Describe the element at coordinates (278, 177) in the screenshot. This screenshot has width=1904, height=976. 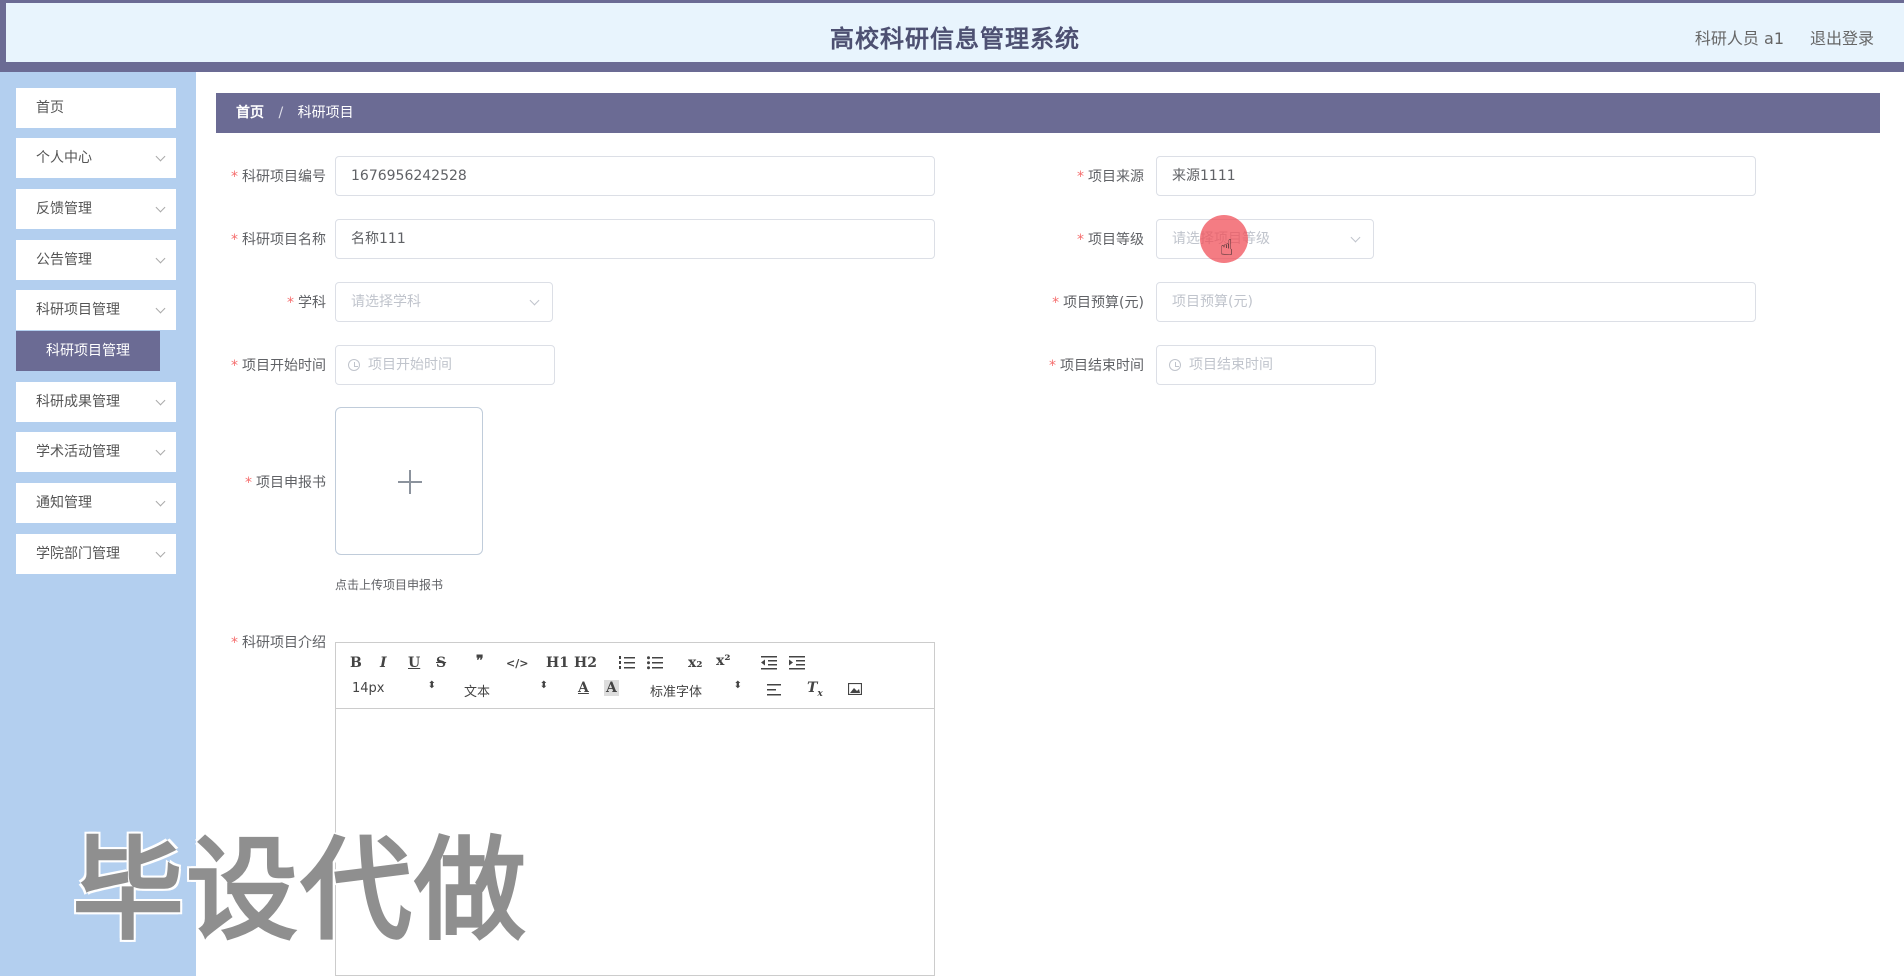
I see `project-no-label: * 科研项目编号` at that location.